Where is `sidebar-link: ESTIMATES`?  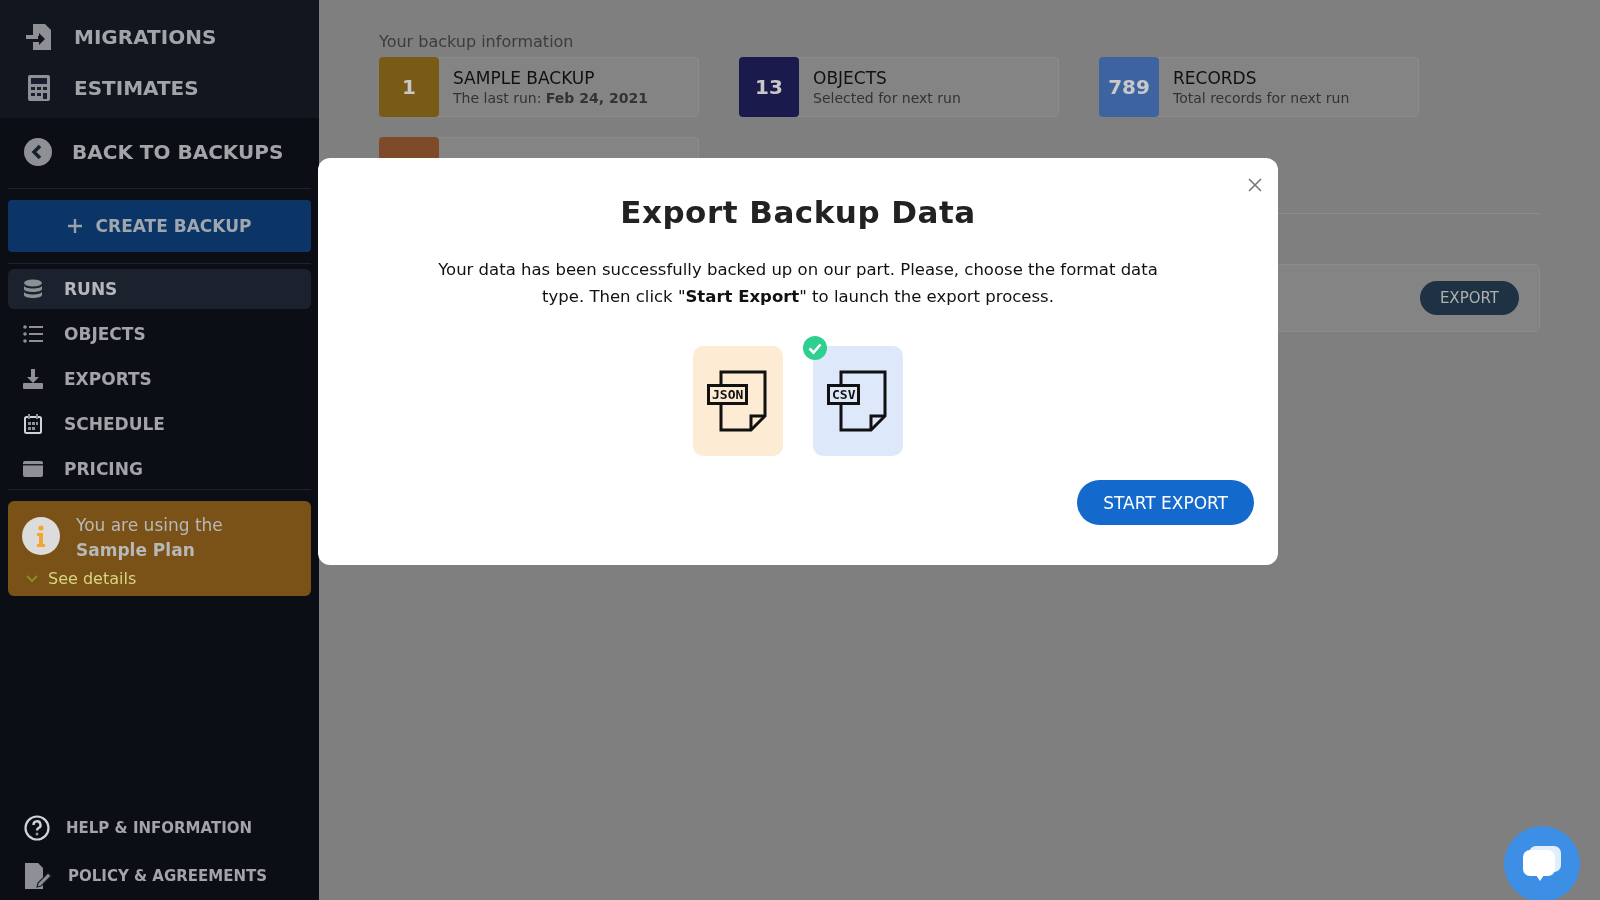 sidebar-link: ESTIMATES is located at coordinates (159, 89).